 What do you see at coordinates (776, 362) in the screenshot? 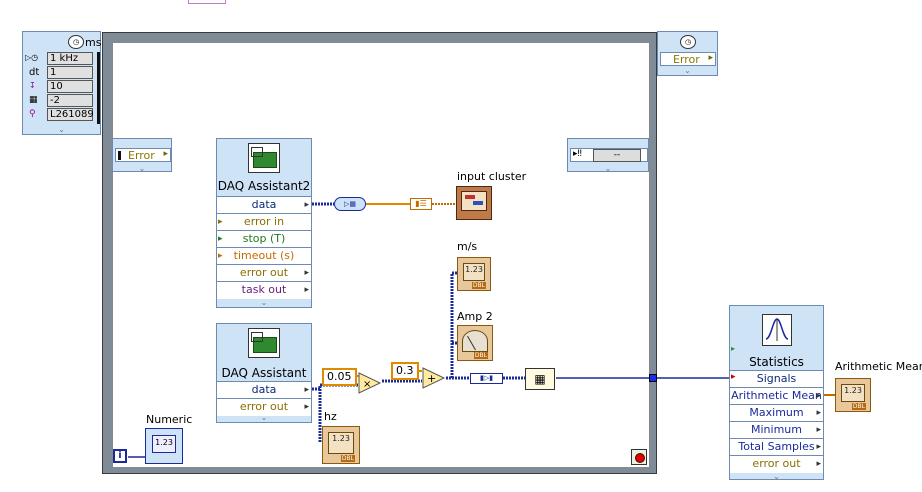
I see `statistics-title: Statistics` at bounding box center [776, 362].